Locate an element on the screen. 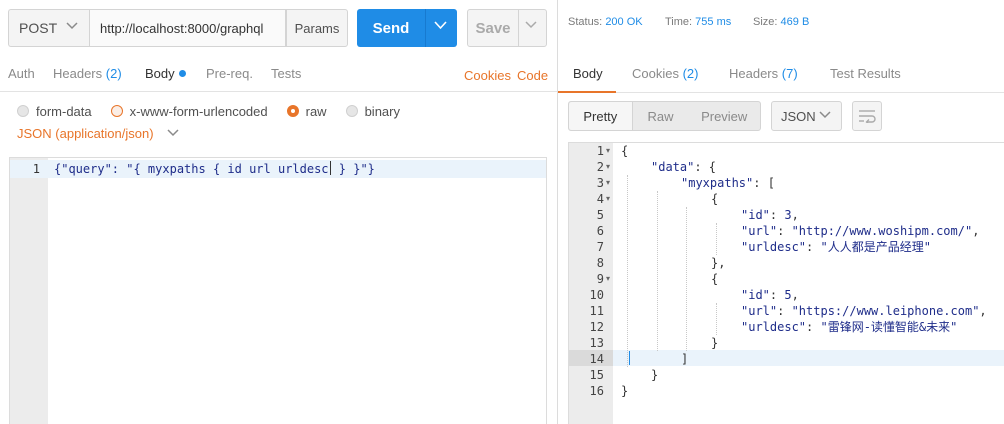 This screenshot has height=424, width=1004. size-value: 469 B is located at coordinates (795, 22).